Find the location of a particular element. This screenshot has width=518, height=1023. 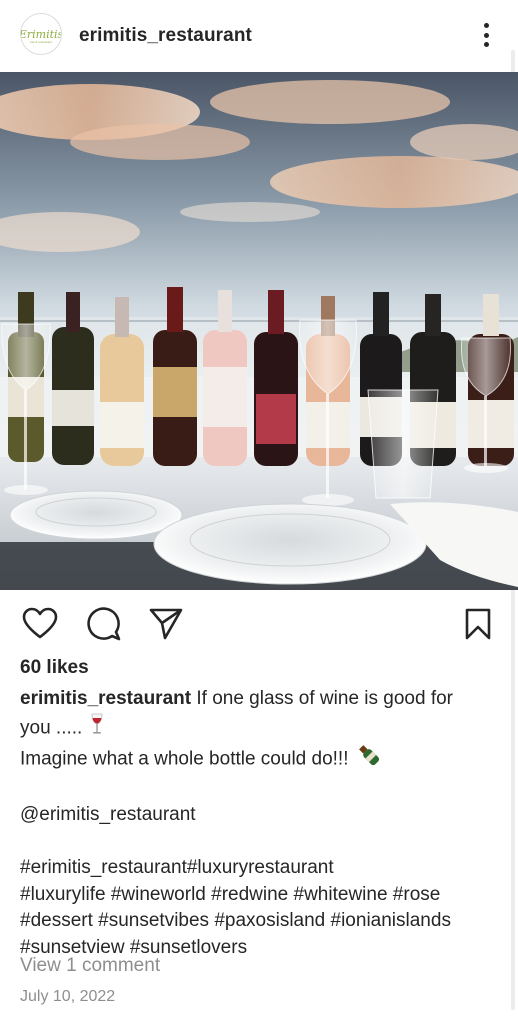

caption-username: erimitis_restaurant is located at coordinates (105, 698).